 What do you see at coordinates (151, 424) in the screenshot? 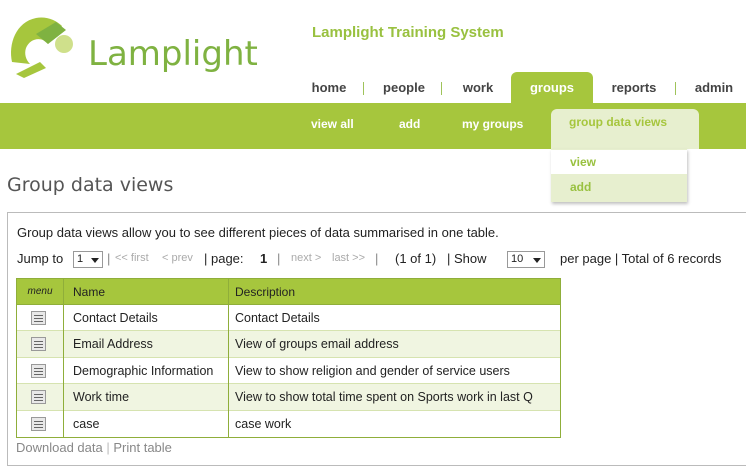
I see `row-name: case` at bounding box center [151, 424].